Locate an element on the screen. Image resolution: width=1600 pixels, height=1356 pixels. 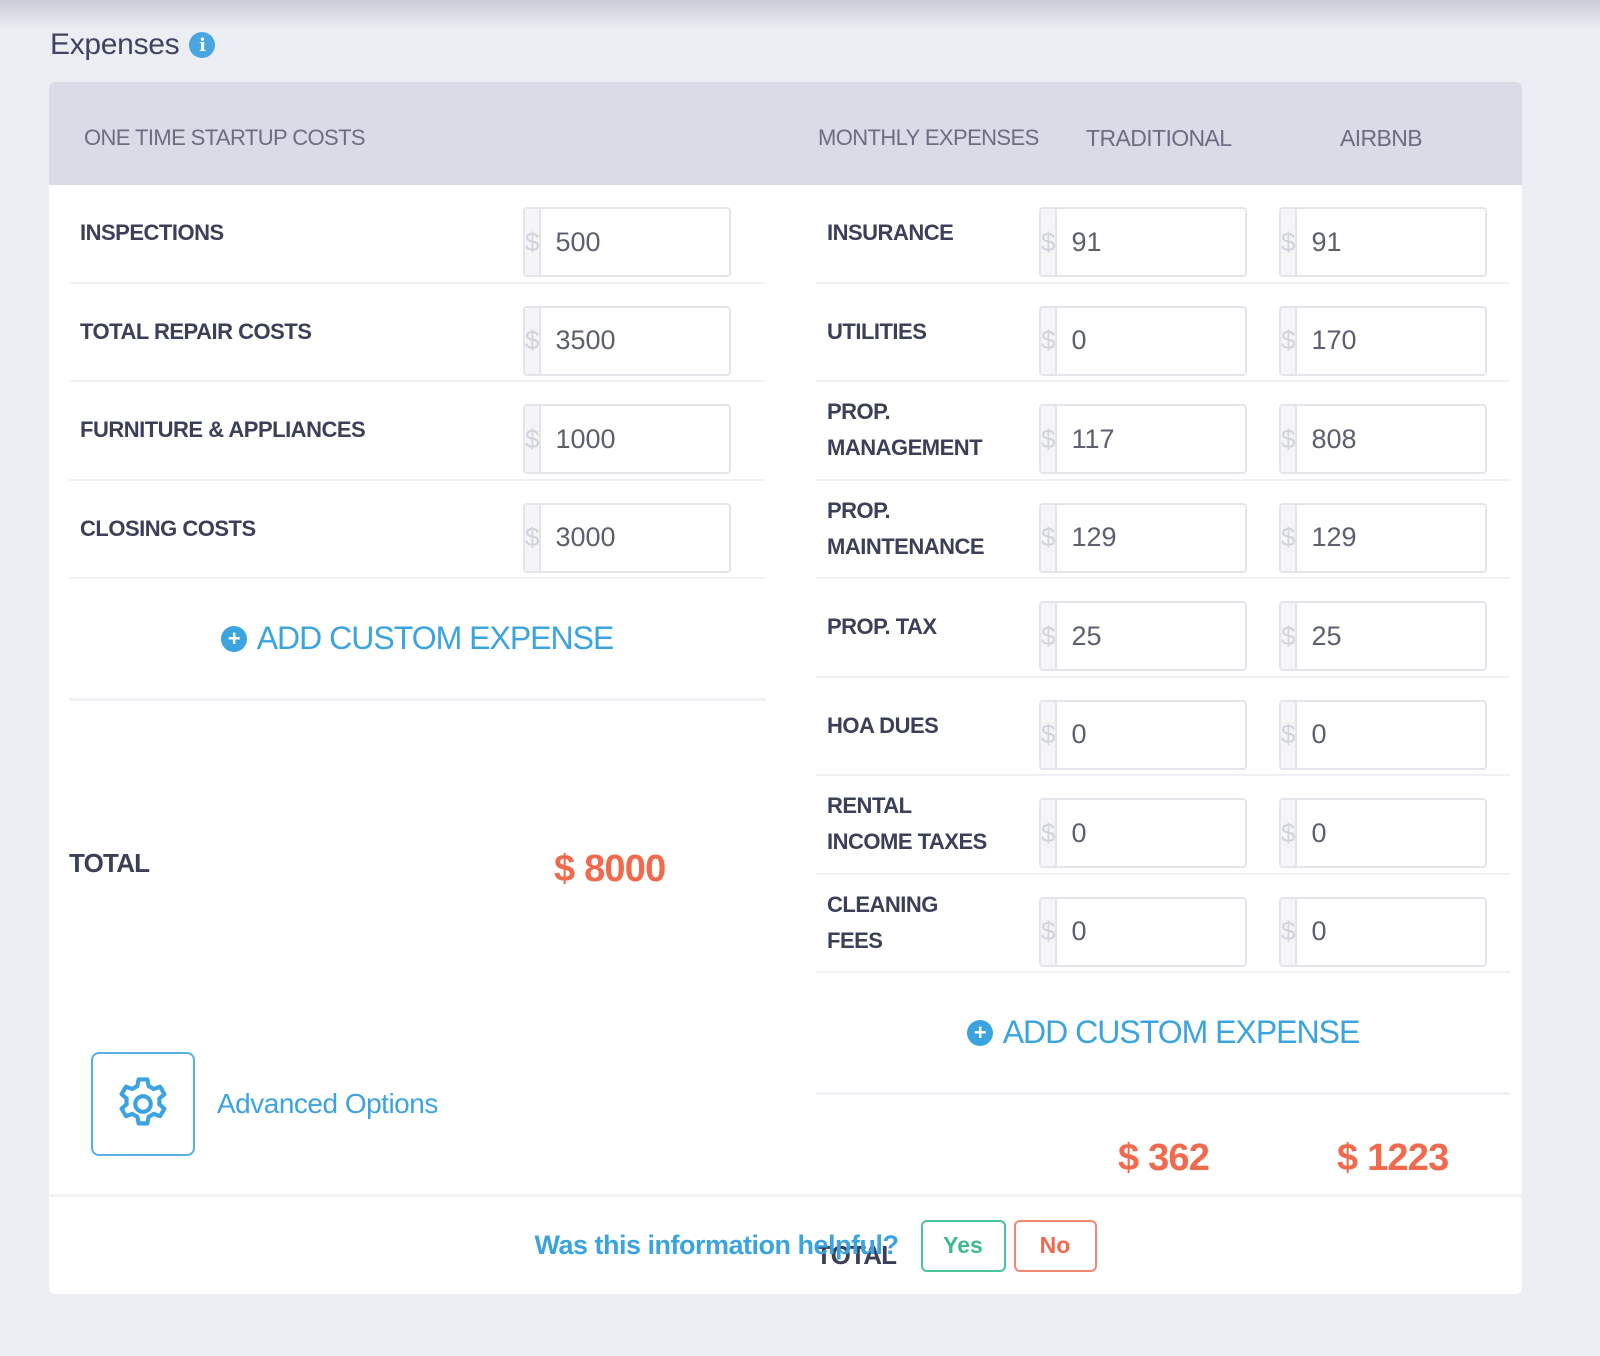
furniture-field: $ is located at coordinates (716, 439).